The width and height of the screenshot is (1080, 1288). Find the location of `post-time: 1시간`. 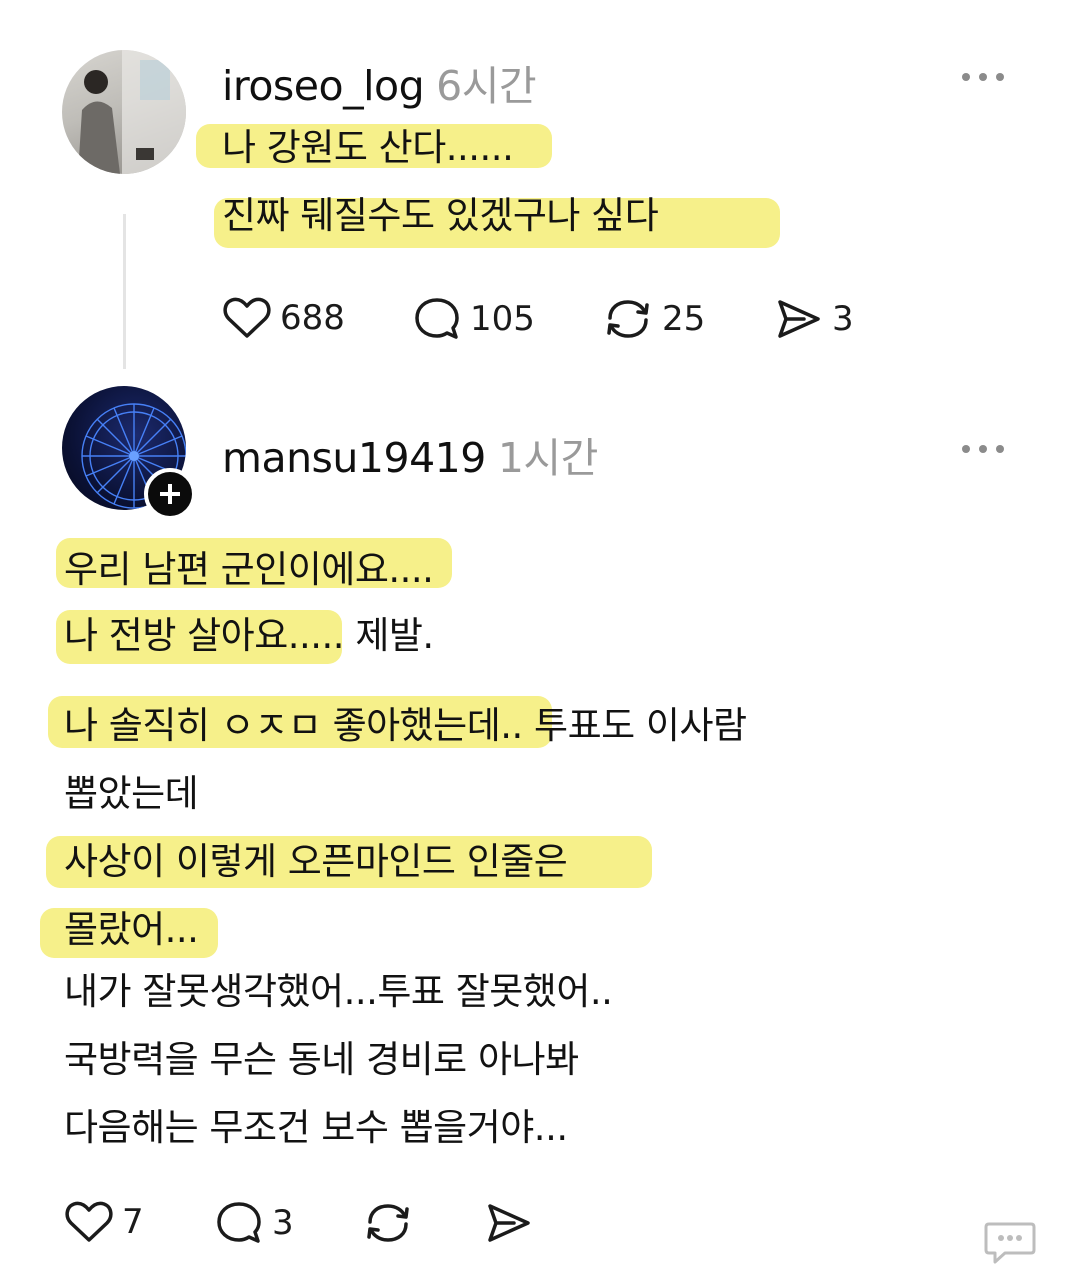

post-time: 1시간 is located at coordinates (548, 458).